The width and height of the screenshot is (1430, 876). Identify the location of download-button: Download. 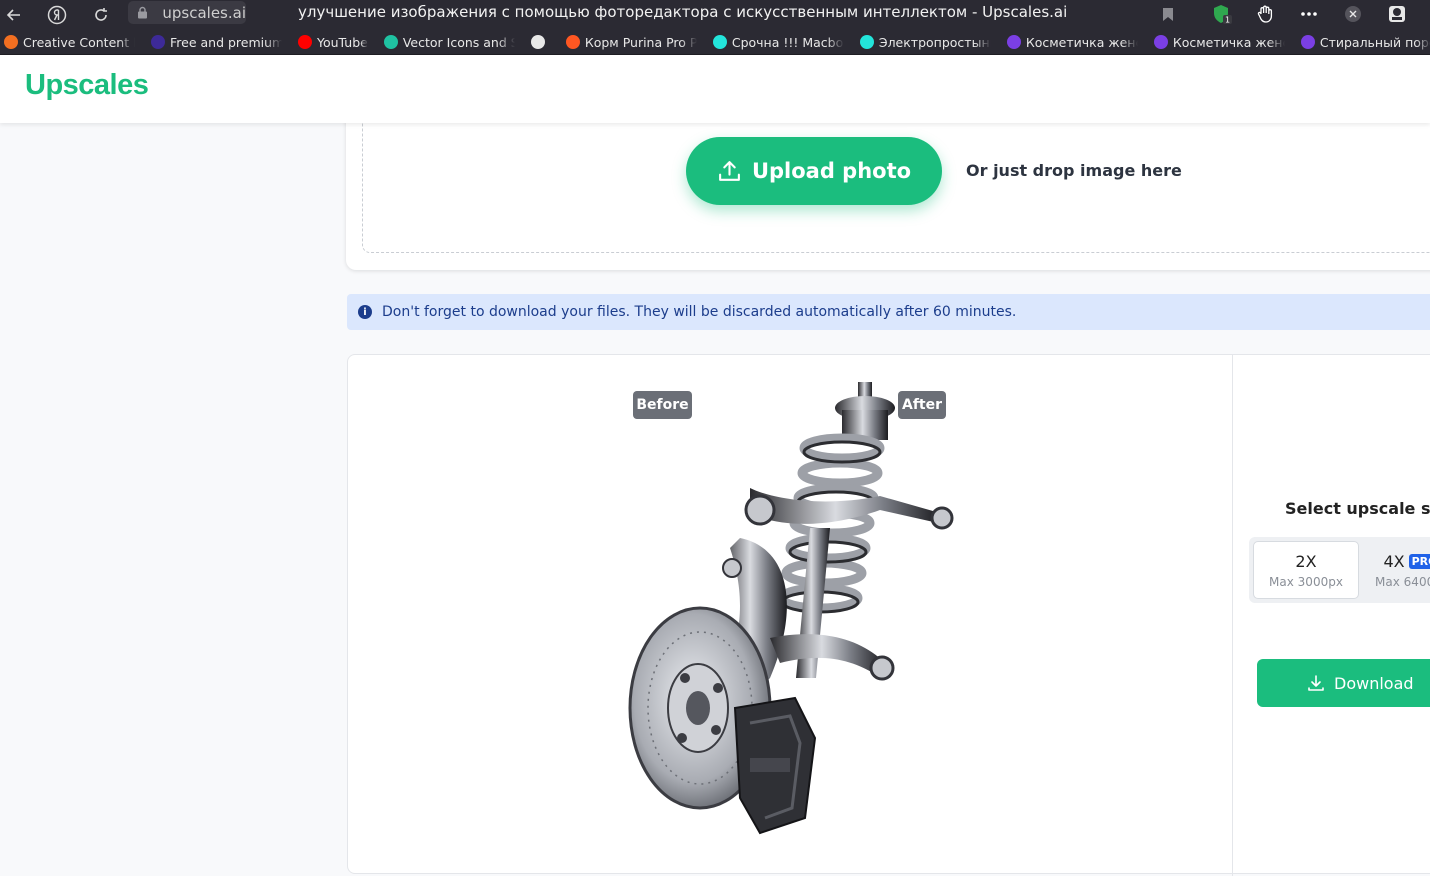
(1343, 683).